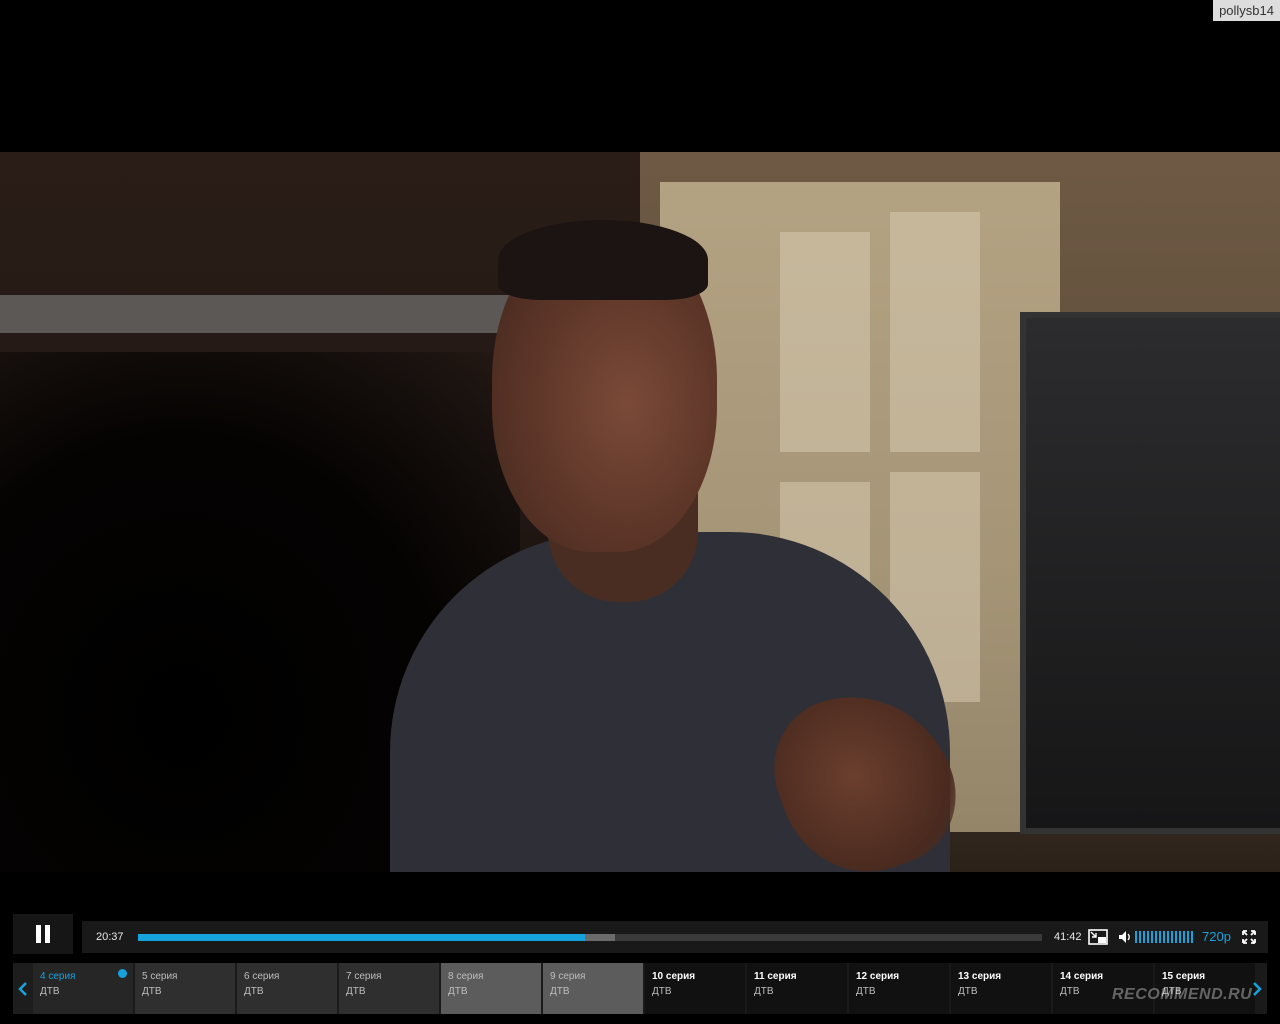  I want to click on total-time: 41:42, so click(1068, 937).